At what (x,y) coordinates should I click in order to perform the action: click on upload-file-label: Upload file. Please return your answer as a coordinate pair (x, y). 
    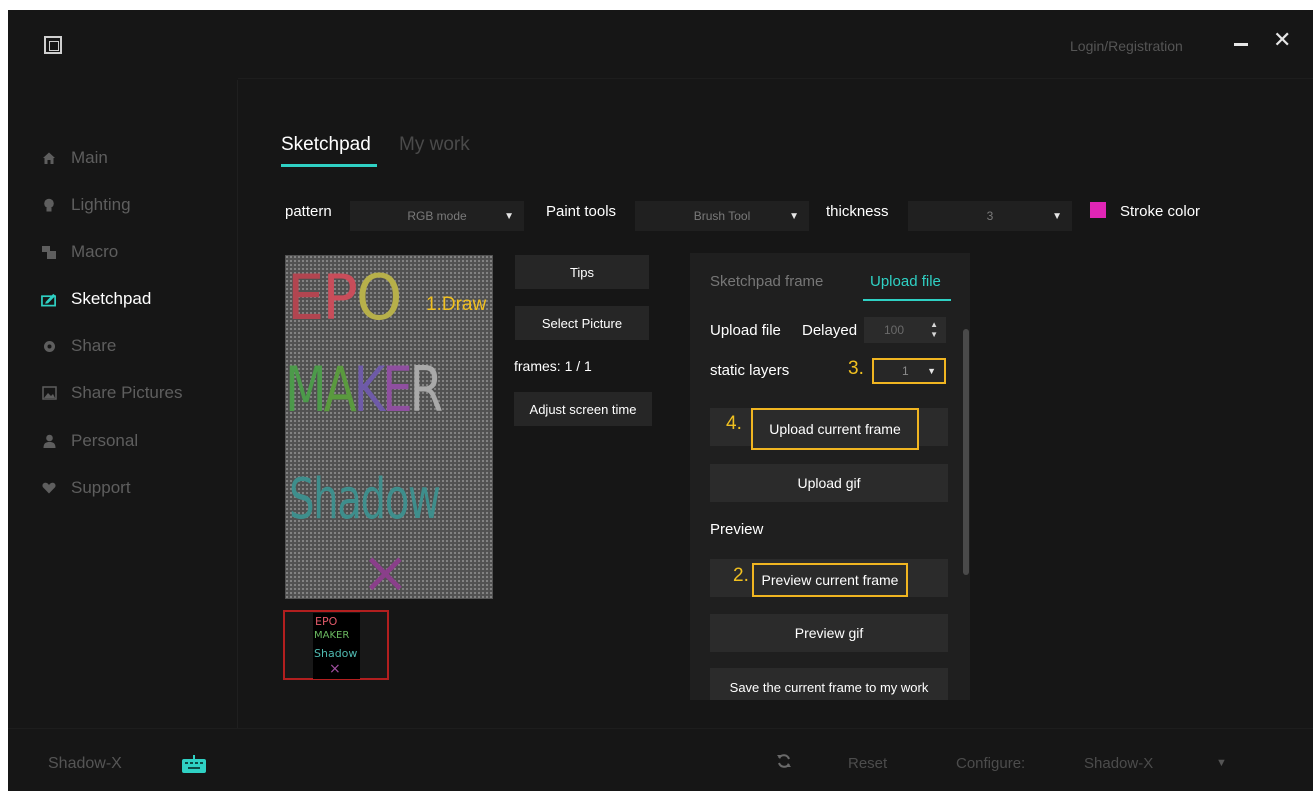
    Looking at the image, I should click on (745, 330).